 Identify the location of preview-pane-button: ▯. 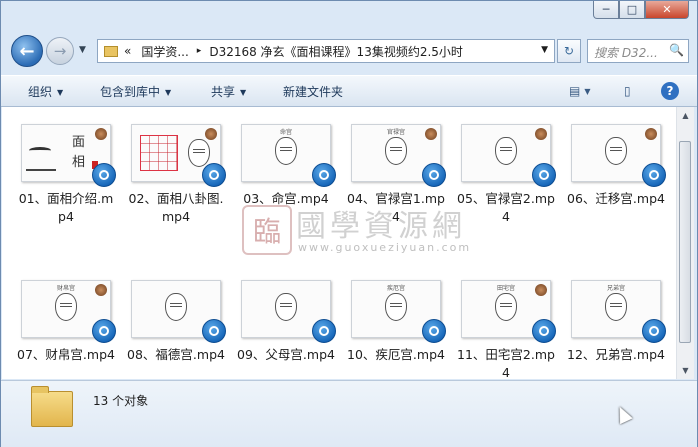
(627, 91).